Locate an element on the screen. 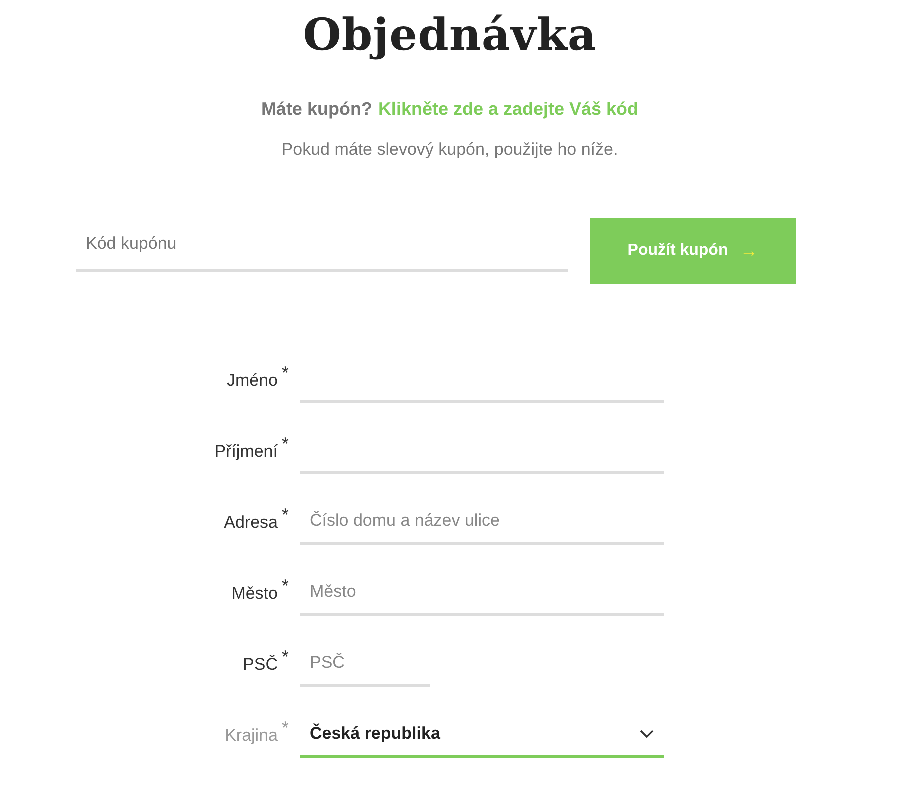  page-title: Objednávka is located at coordinates (450, 35).